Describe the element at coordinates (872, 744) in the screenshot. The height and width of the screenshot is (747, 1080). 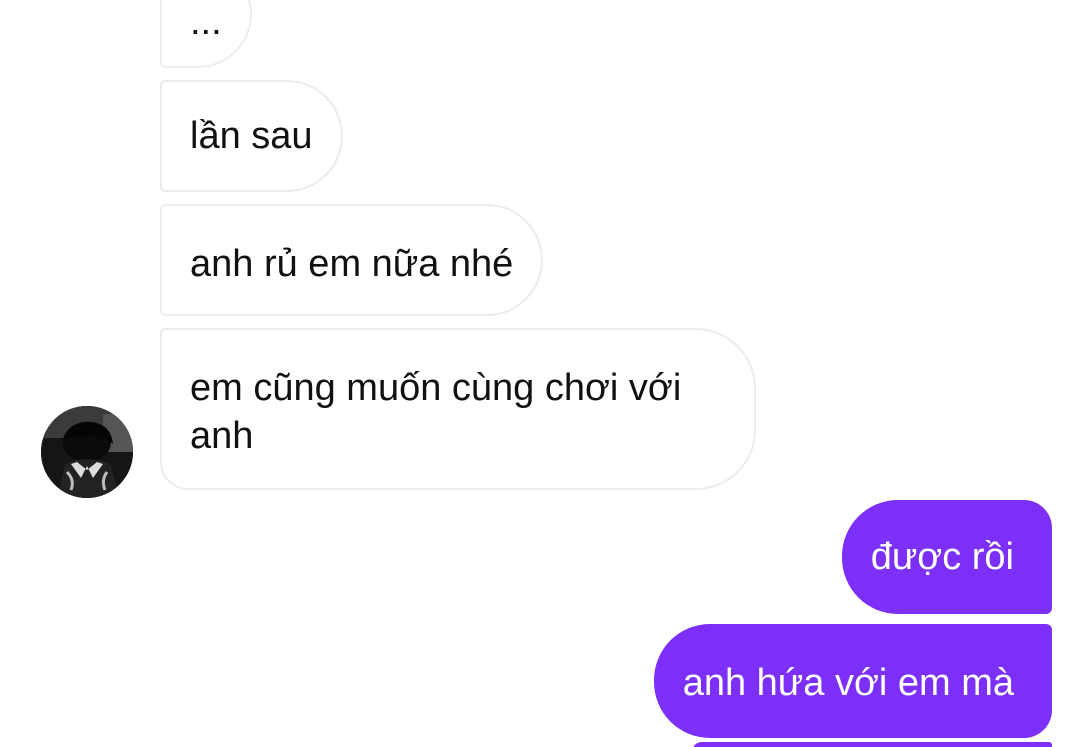
I see `outgoing-message-bubble-partial` at that location.